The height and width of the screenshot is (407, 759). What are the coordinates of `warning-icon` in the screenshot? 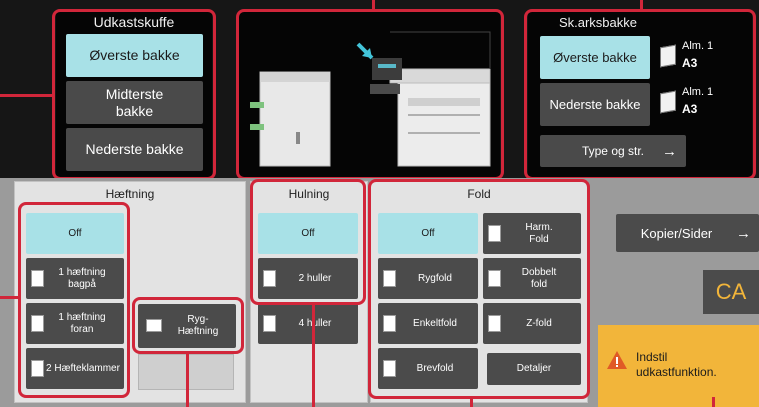 It's located at (617, 360).